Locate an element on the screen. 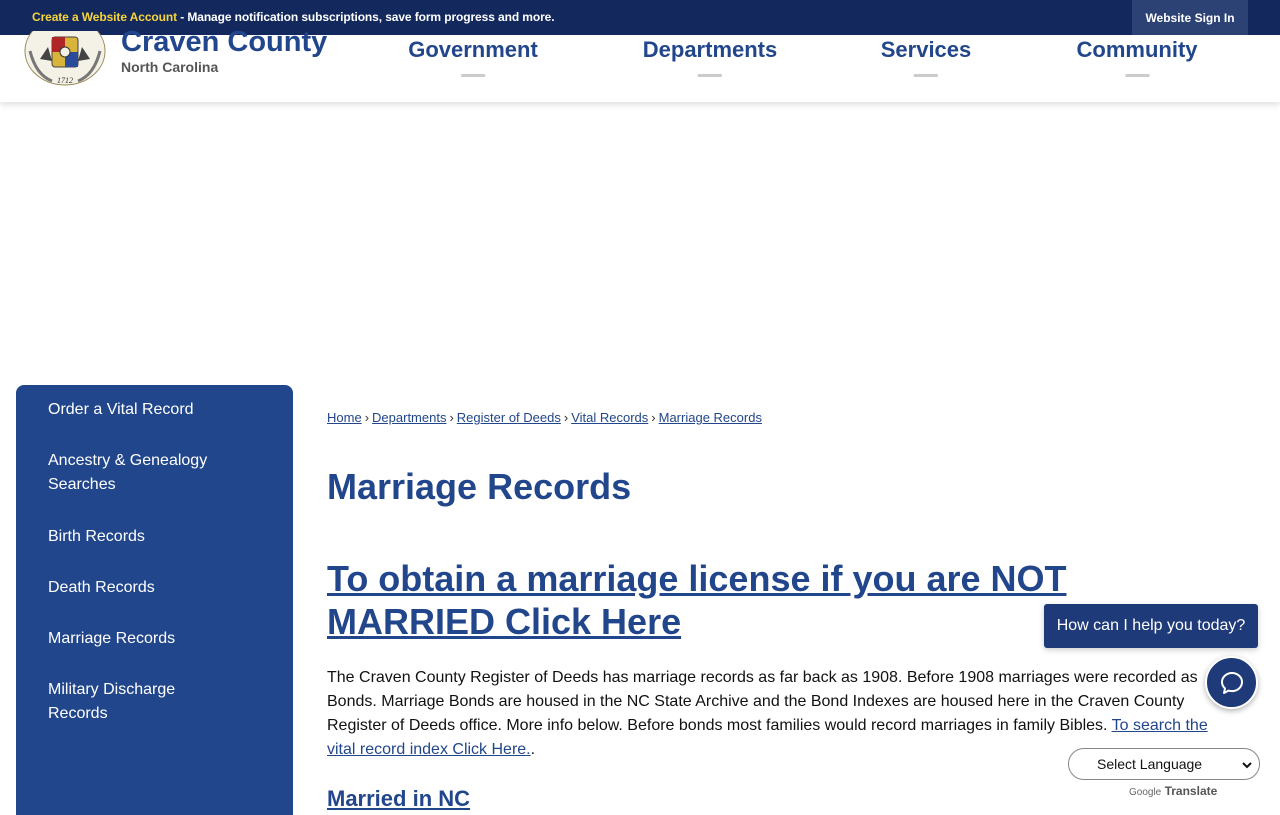 Image resolution: width=1280 pixels, height=815 pixels. chat-open-button is located at coordinates (1231, 682).